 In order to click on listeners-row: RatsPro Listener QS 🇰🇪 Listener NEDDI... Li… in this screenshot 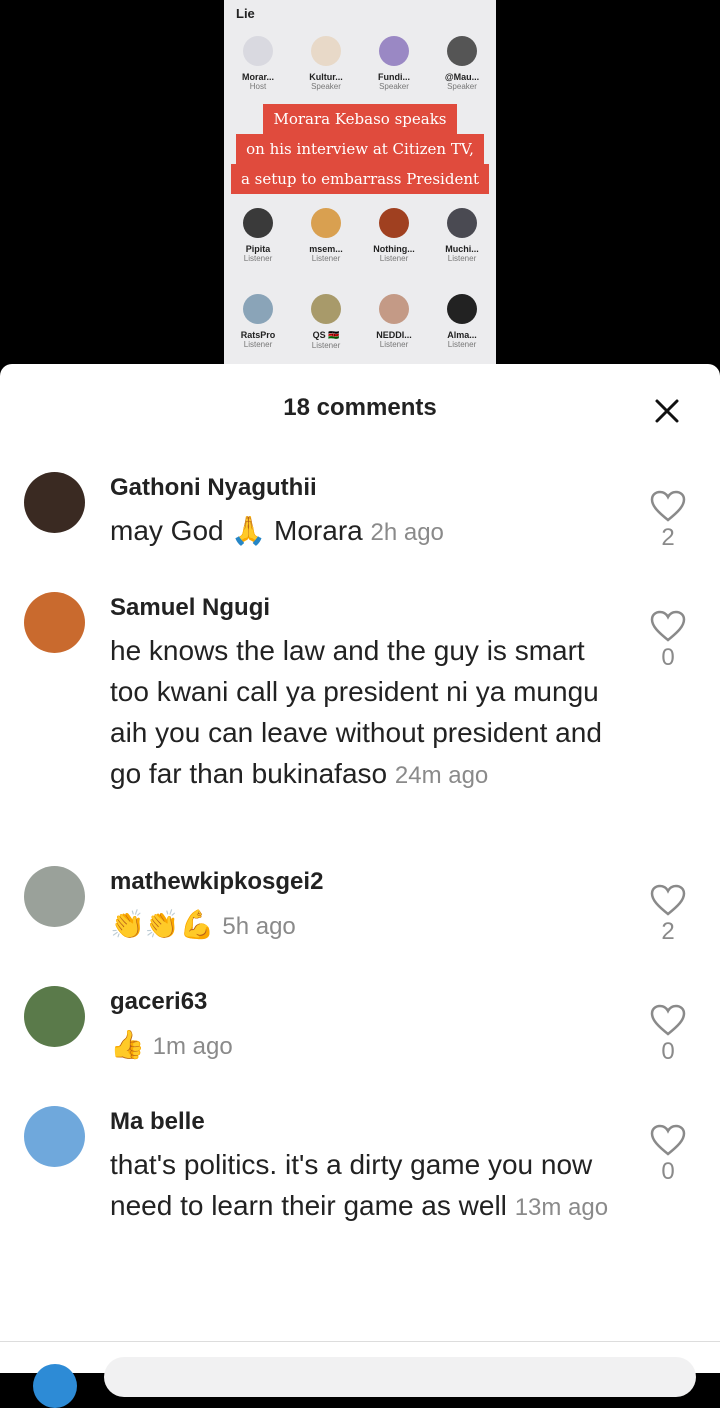, I will do `click(360, 322)`.